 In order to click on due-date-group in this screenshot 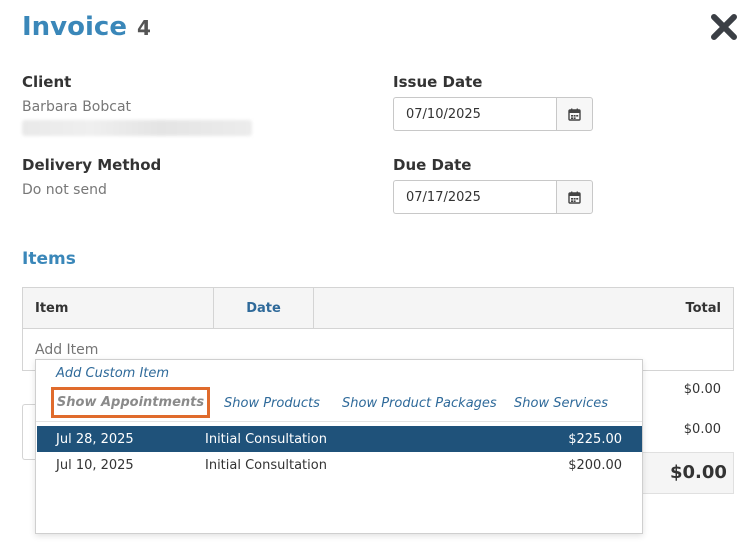, I will do `click(493, 197)`.